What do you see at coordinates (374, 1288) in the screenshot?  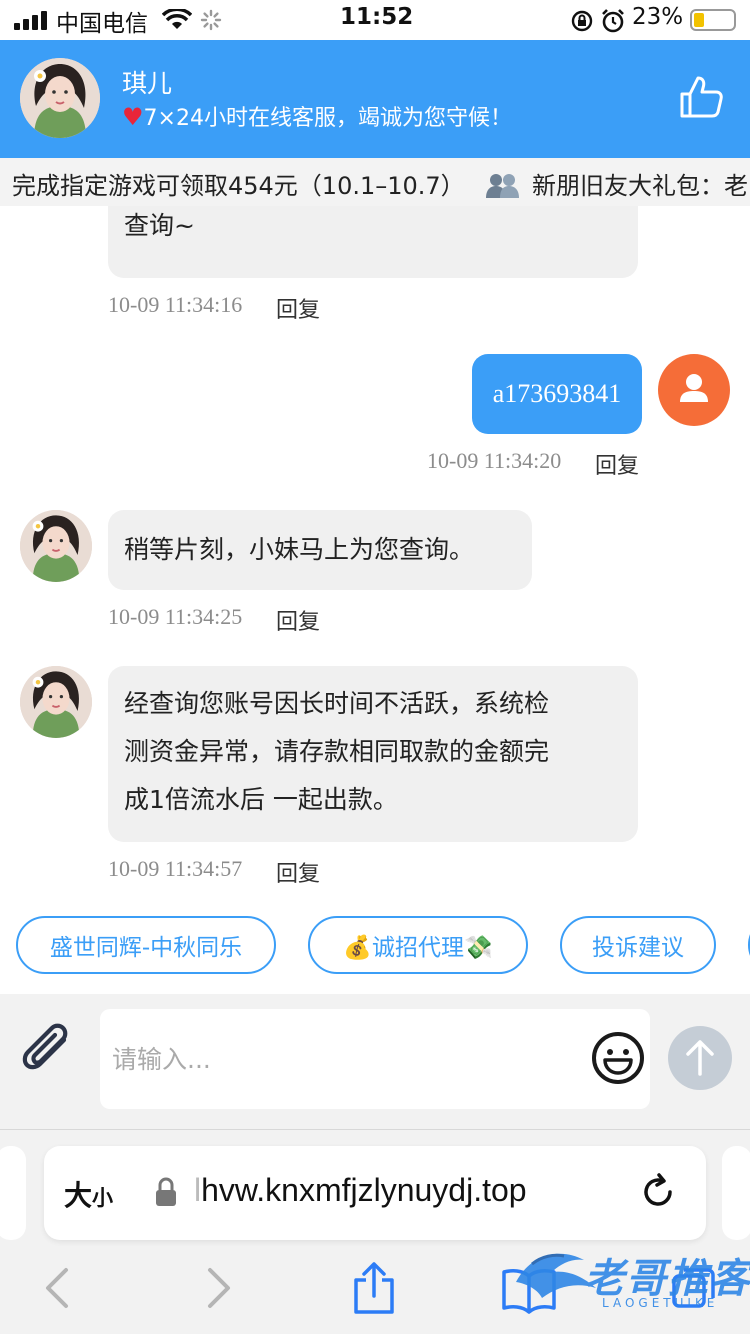 I see `share-icon` at bounding box center [374, 1288].